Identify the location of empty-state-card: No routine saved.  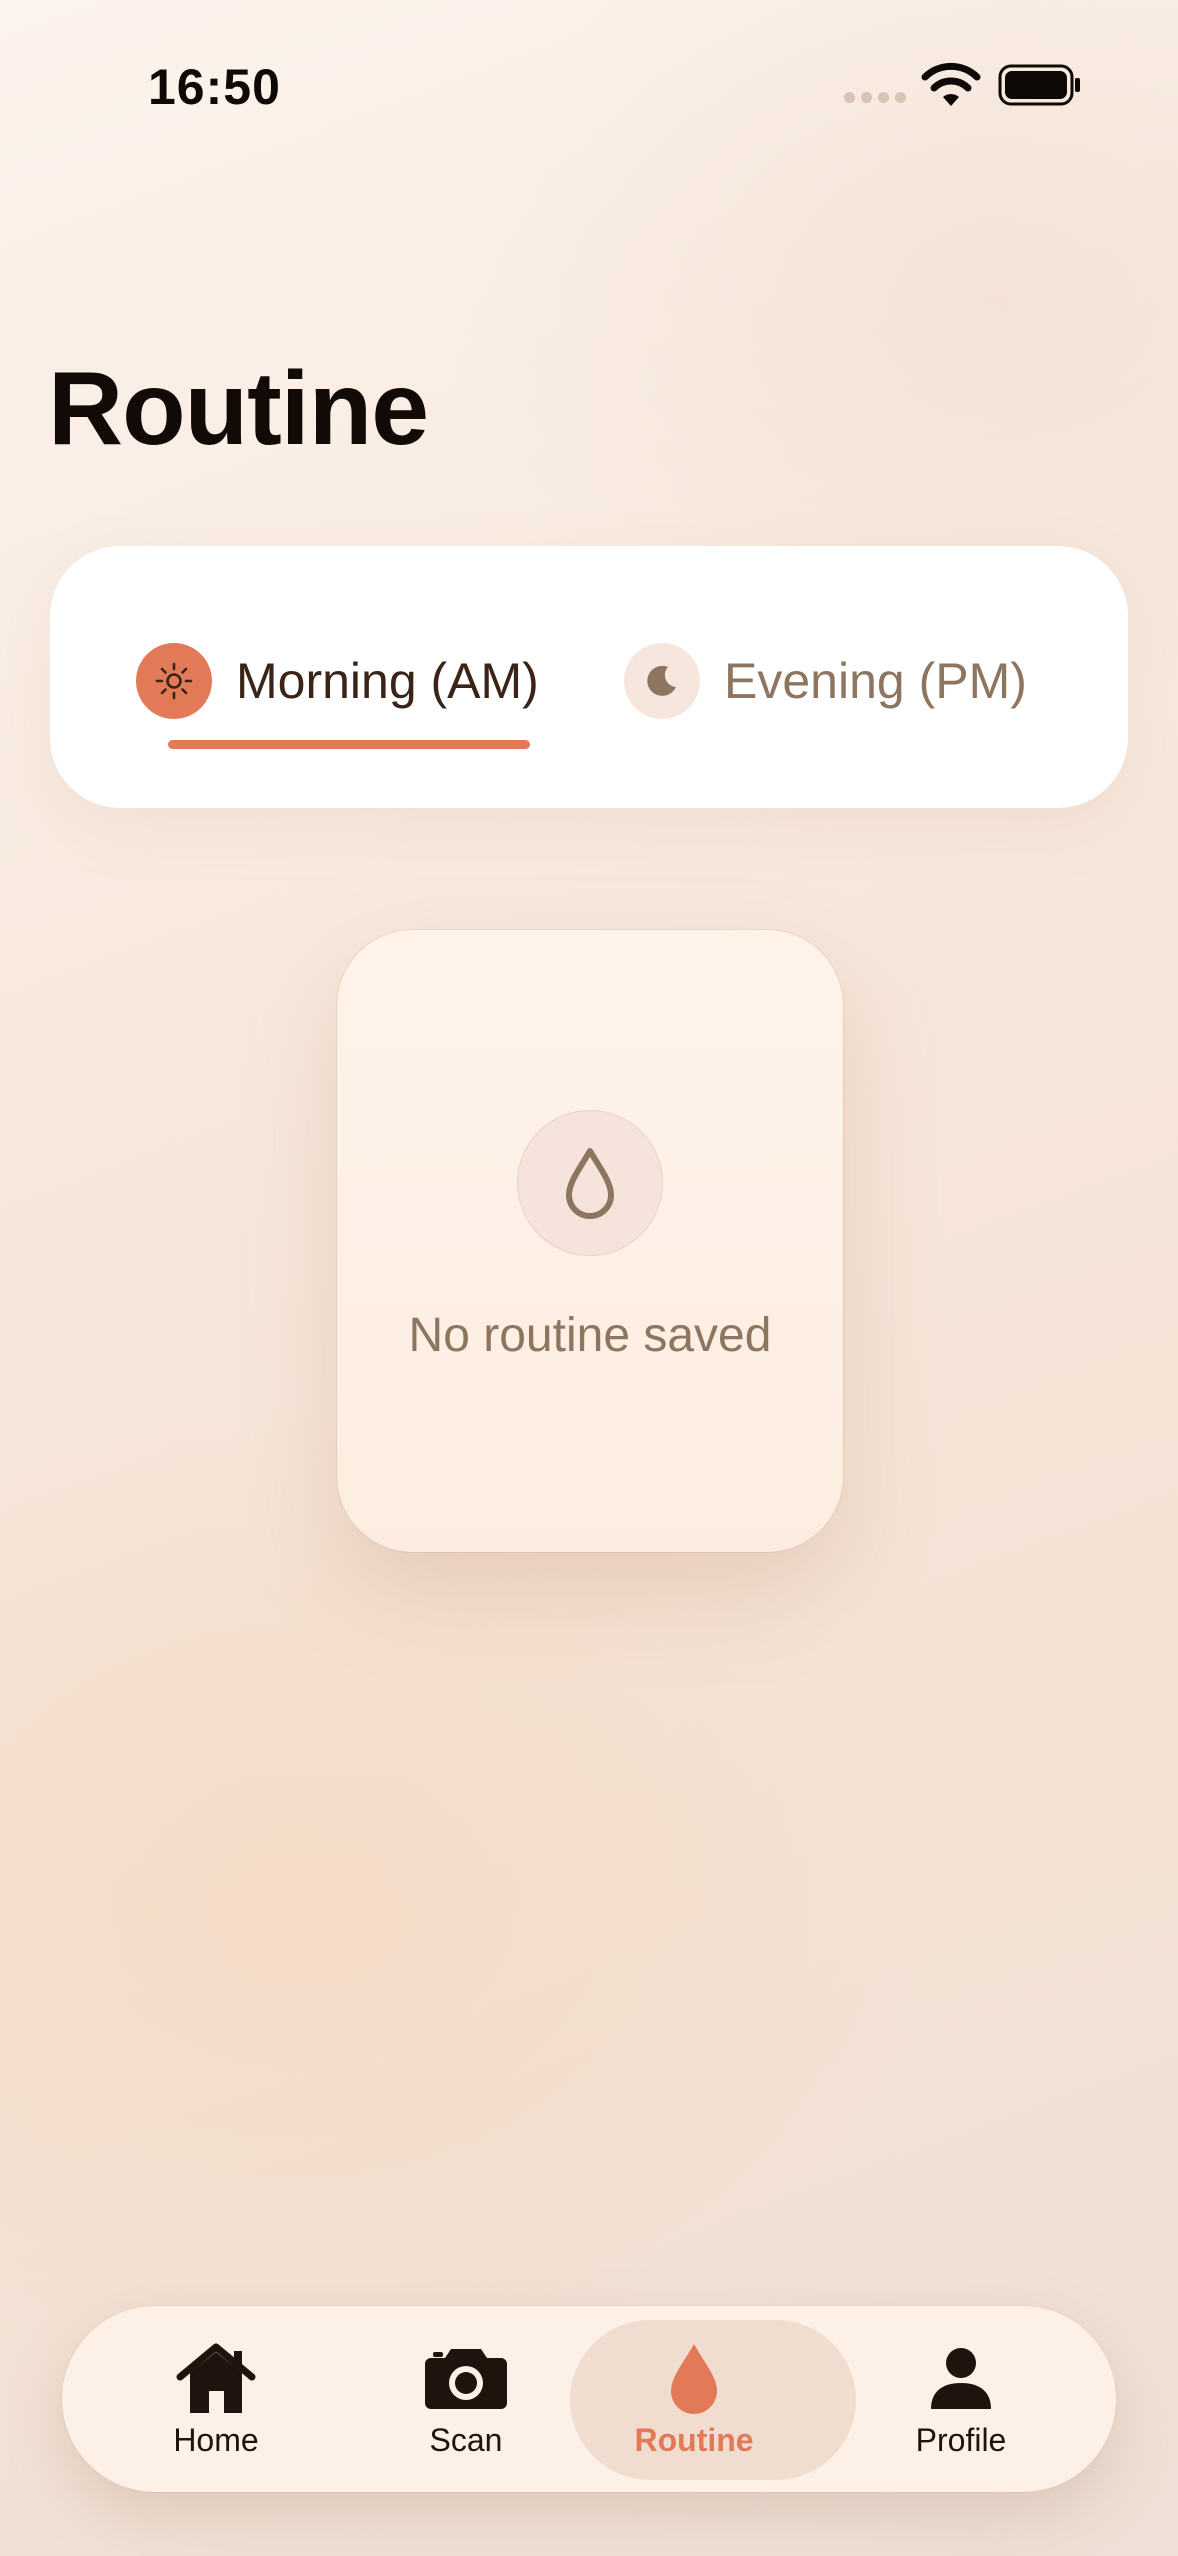
(590, 1241).